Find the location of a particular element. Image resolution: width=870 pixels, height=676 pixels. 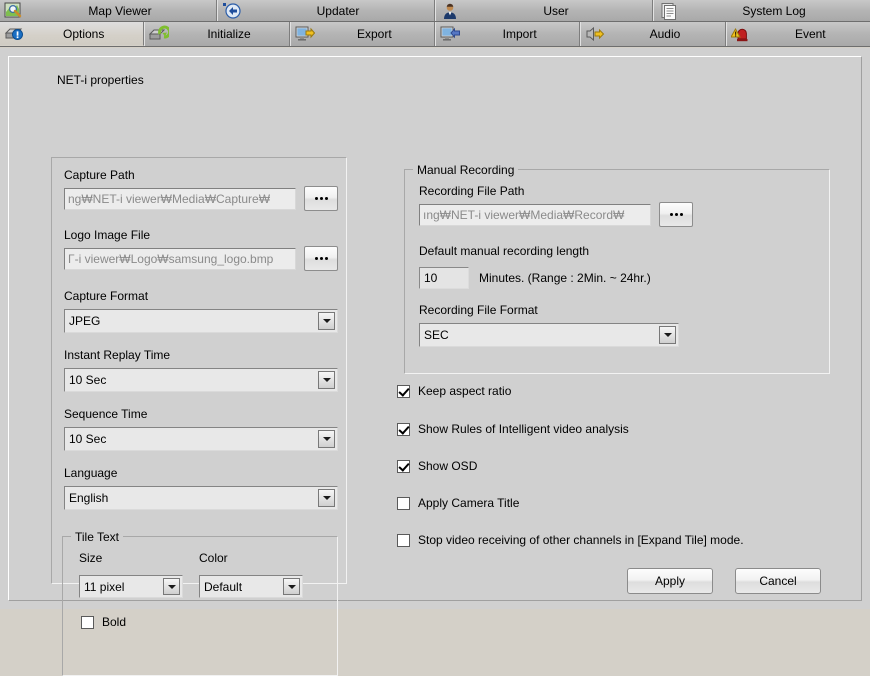

tab-updater-label: Updater is located at coordinates (338, 10).